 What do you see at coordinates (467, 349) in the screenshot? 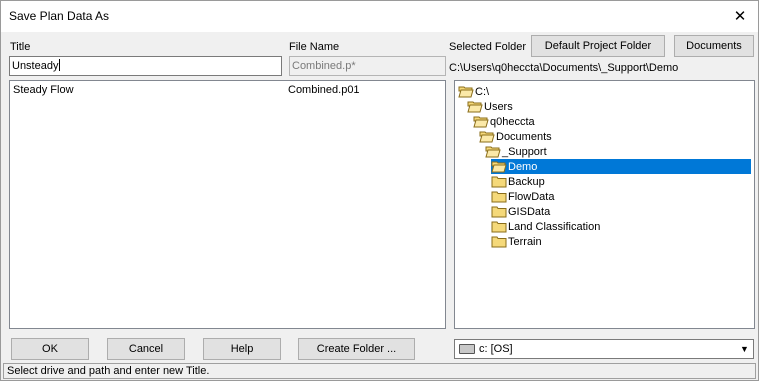
I see `drive-icon` at bounding box center [467, 349].